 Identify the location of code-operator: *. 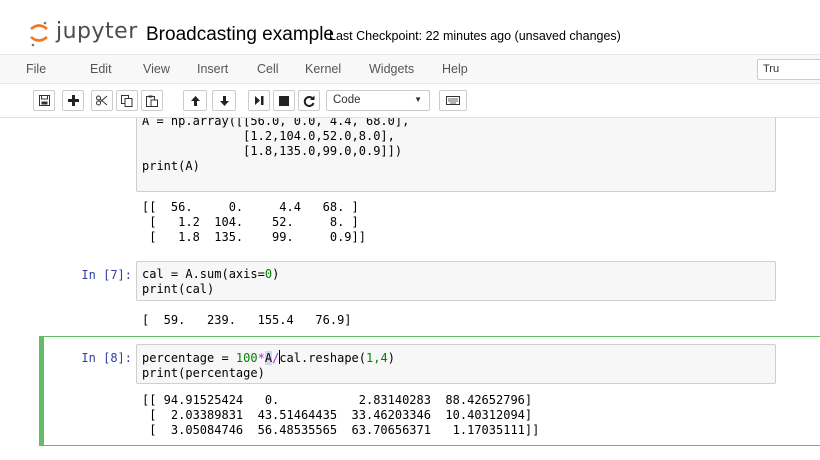
(261, 358).